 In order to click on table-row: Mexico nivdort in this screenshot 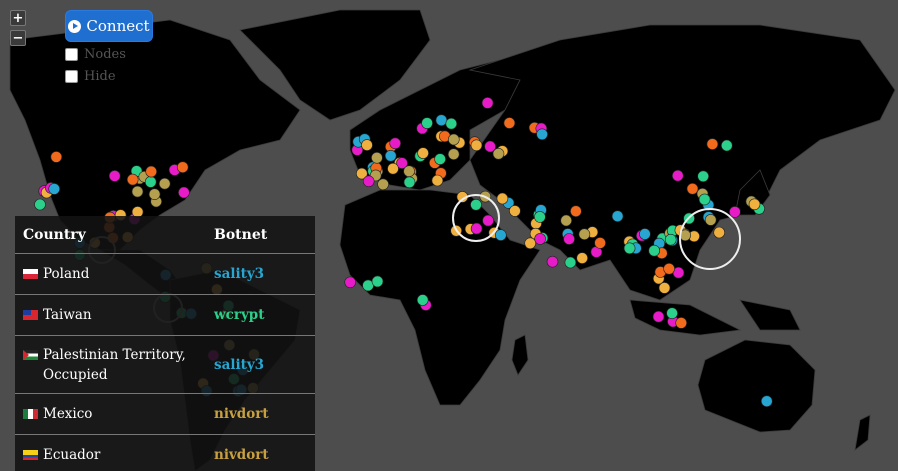, I will do `click(165, 414)`.